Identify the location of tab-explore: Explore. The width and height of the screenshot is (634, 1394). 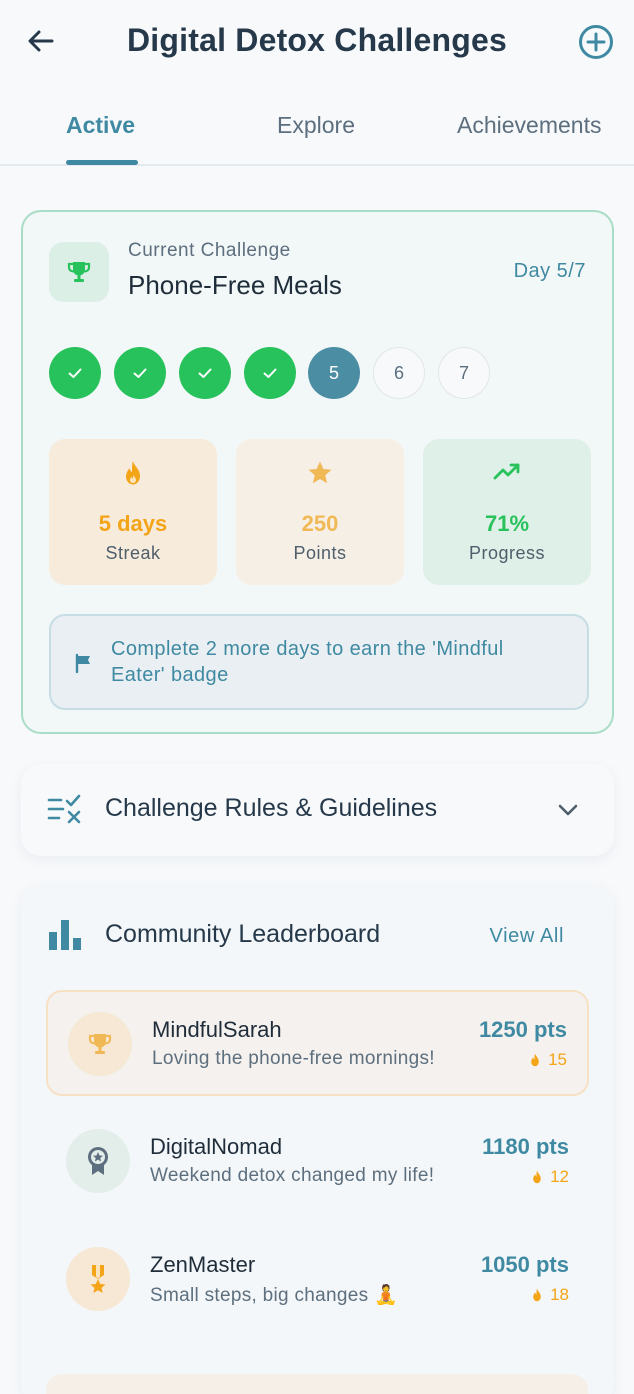
(316, 125).